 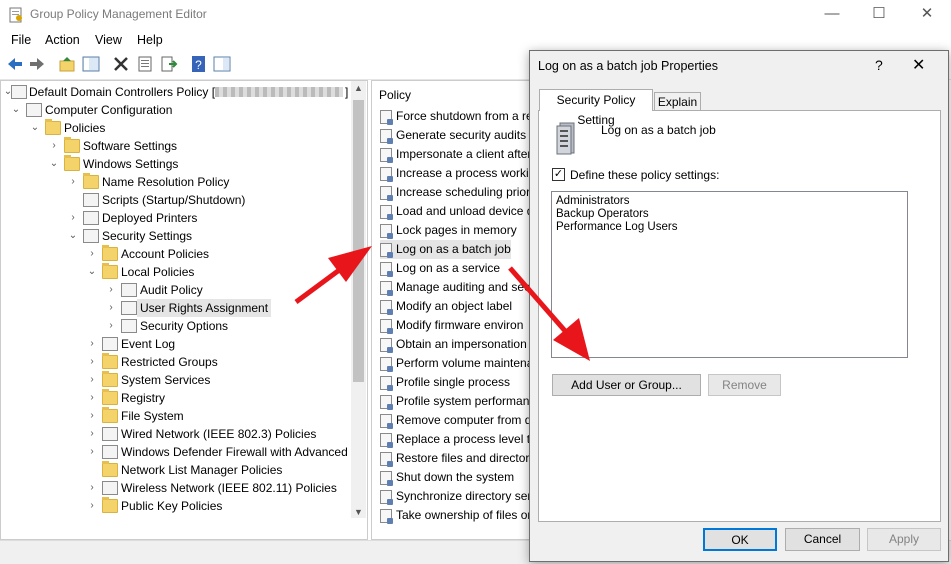 What do you see at coordinates (456, 363) in the screenshot?
I see `policy-list-item: Perform volume maintena` at bounding box center [456, 363].